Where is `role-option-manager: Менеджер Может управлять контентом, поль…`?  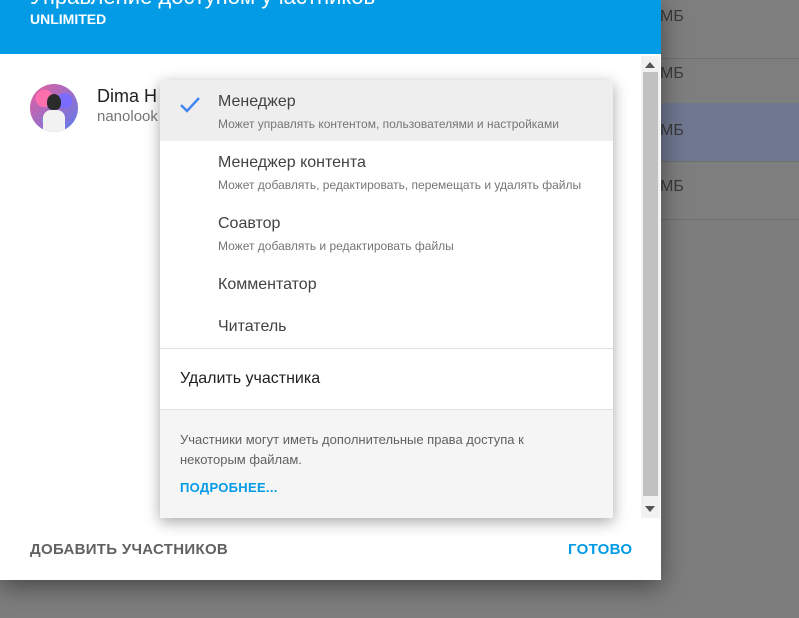 role-option-manager: Менеджер Может управлять контентом, поль… is located at coordinates (386, 110).